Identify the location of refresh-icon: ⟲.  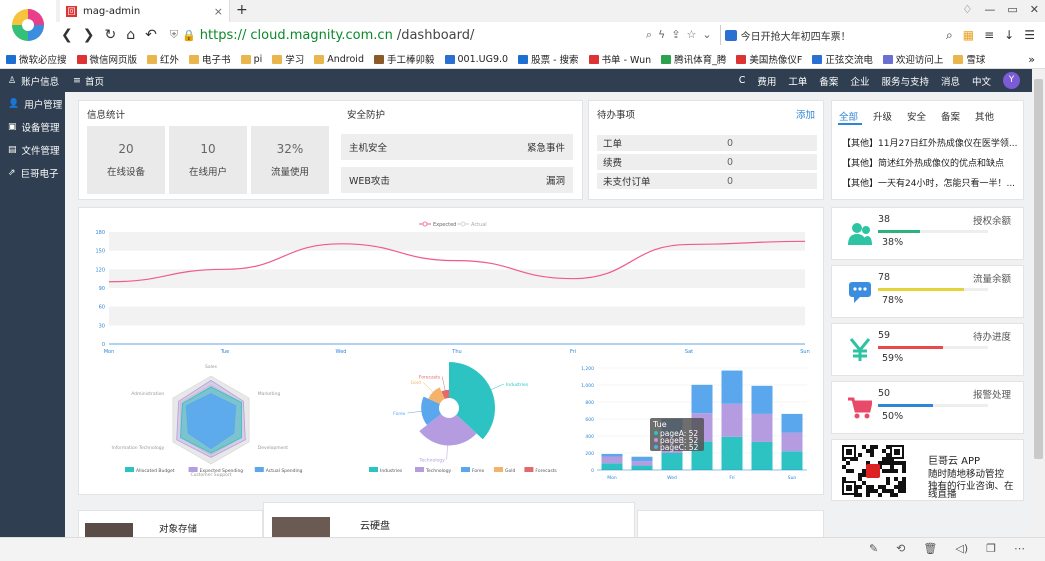
(900, 548).